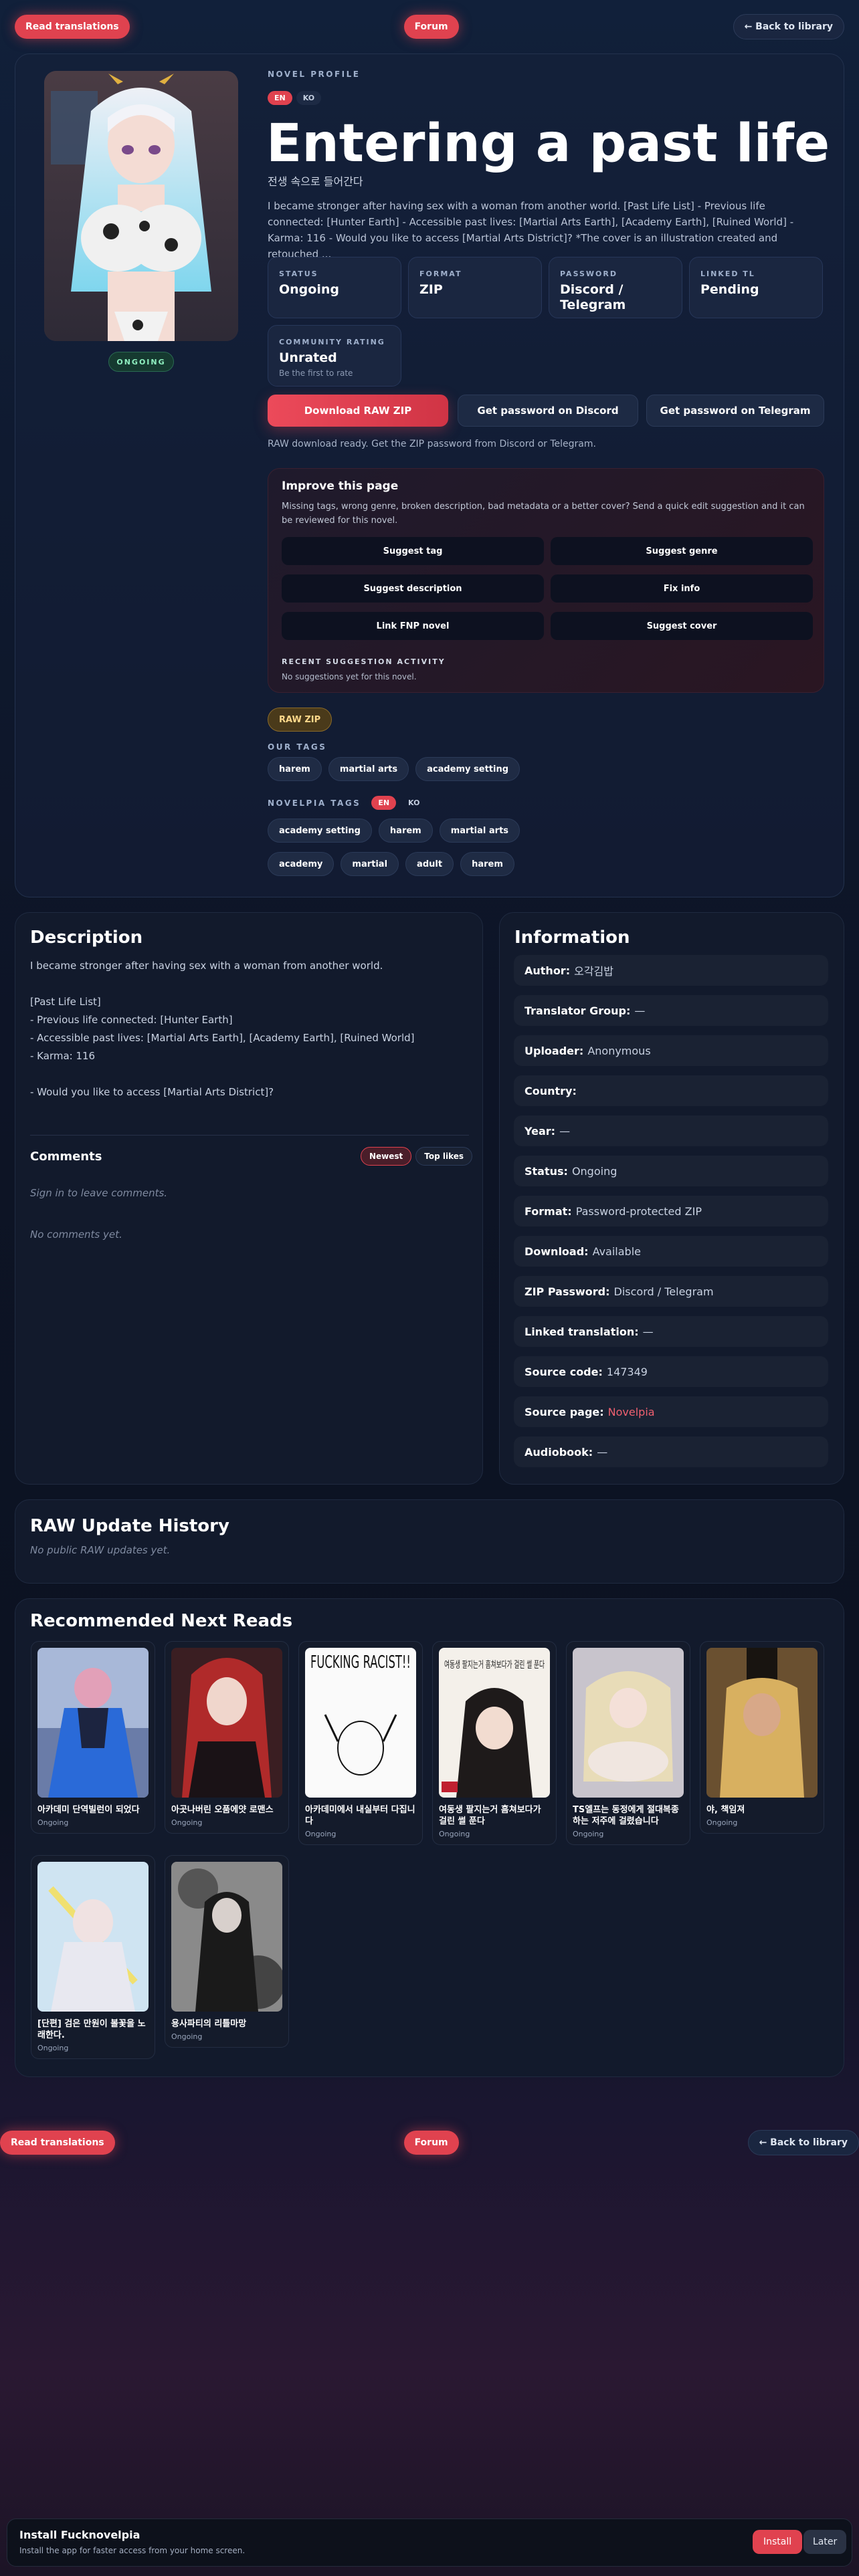 The image size is (859, 2576). What do you see at coordinates (413, 803) in the screenshot?
I see `novelpia-lang-ko: KO` at bounding box center [413, 803].